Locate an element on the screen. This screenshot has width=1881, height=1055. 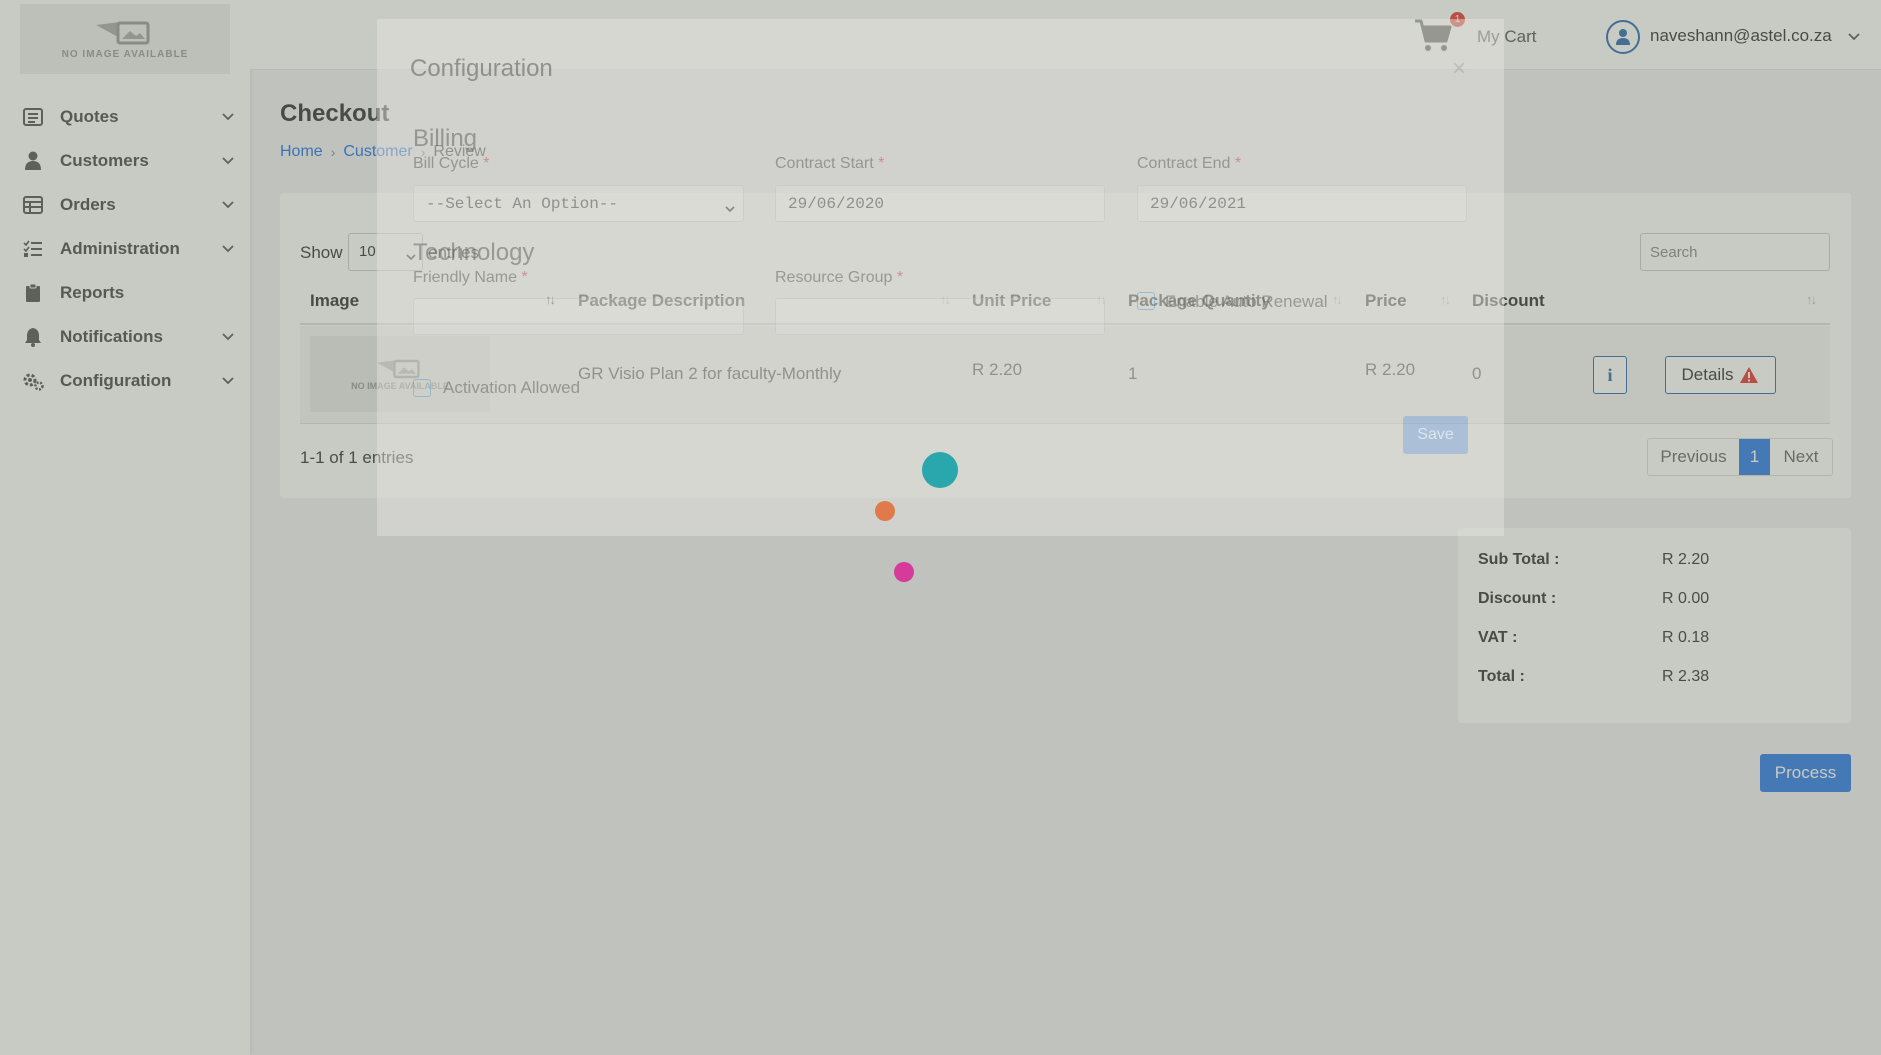
close-icon: × is located at coordinates (1459, 69).